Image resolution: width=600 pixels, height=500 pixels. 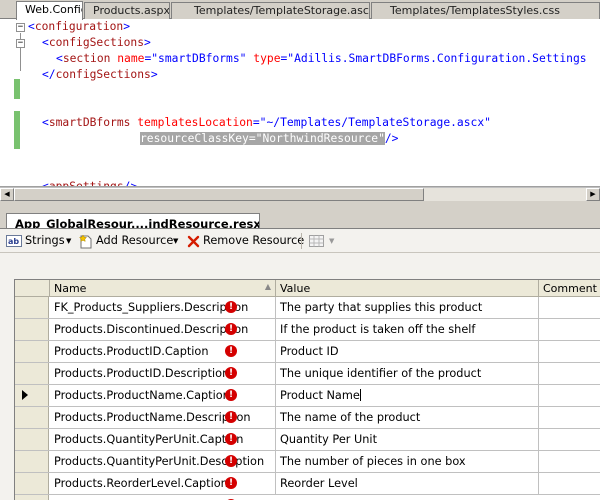 What do you see at coordinates (270, 10) in the screenshot?
I see `tab-template-storage: Templates/TemplateStorage.ascx` at bounding box center [270, 10].